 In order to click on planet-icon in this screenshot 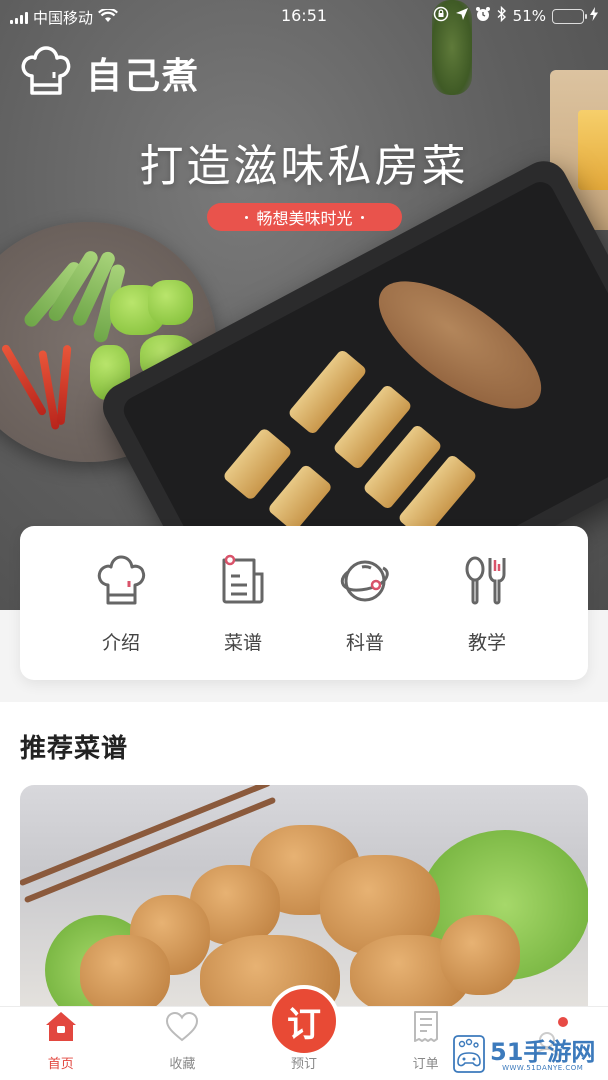, I will do `click(365, 583)`.